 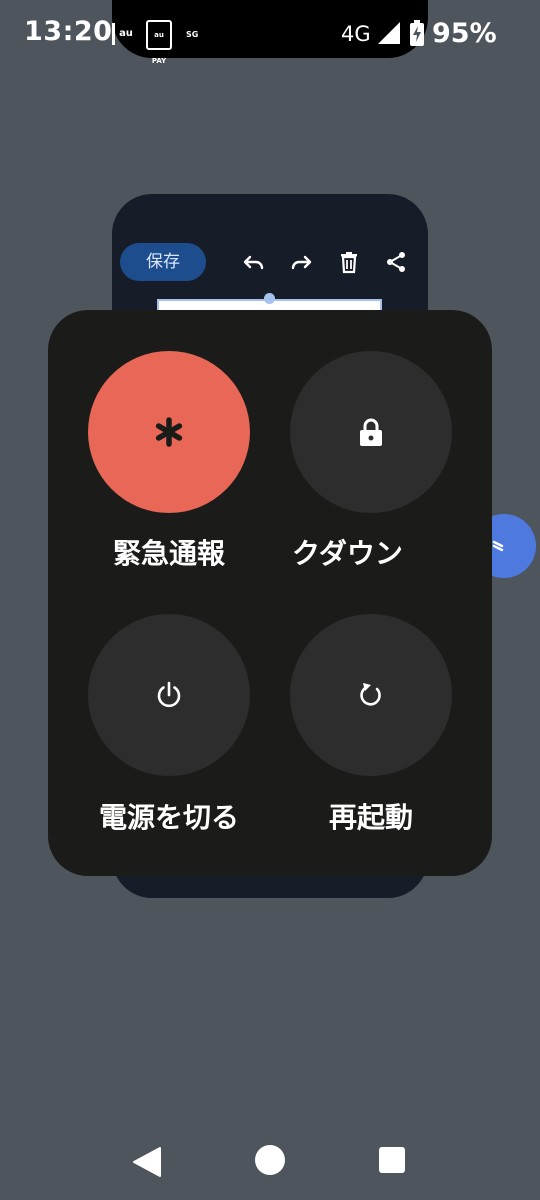 What do you see at coordinates (192, 34) in the screenshot?
I see `sg-notification-icon: SG` at bounding box center [192, 34].